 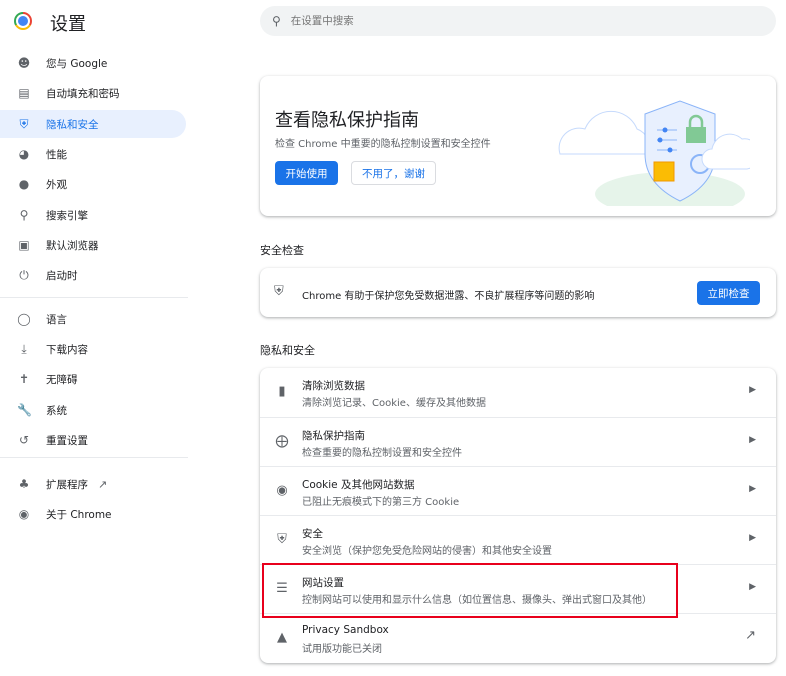 I want to click on compass-icon: ⨁, so click(x=282, y=441).